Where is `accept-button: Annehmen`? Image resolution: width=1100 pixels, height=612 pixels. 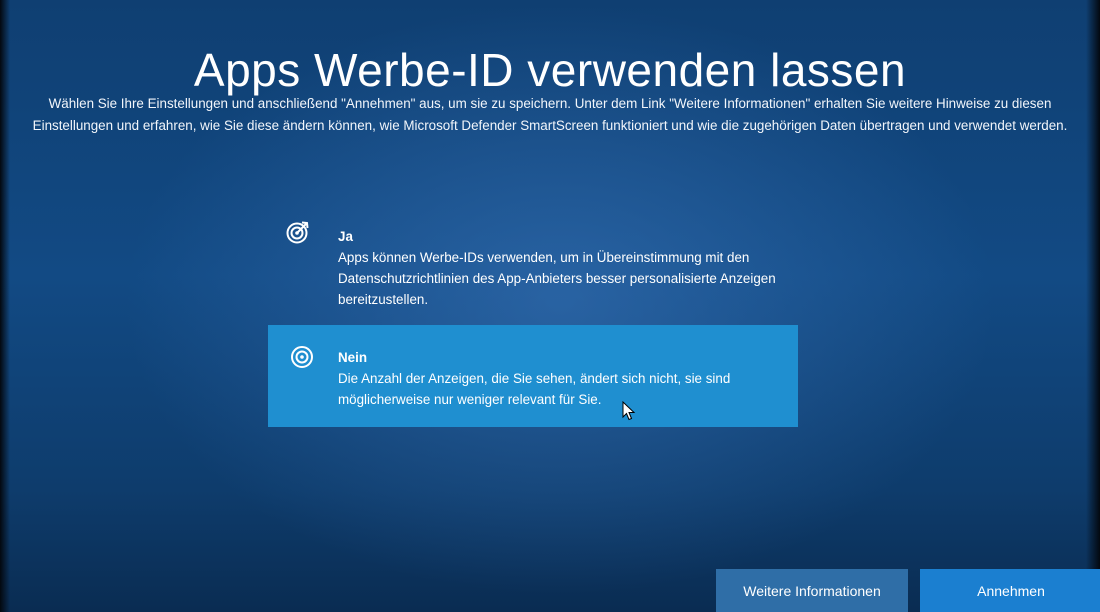 accept-button: Annehmen is located at coordinates (1010, 590).